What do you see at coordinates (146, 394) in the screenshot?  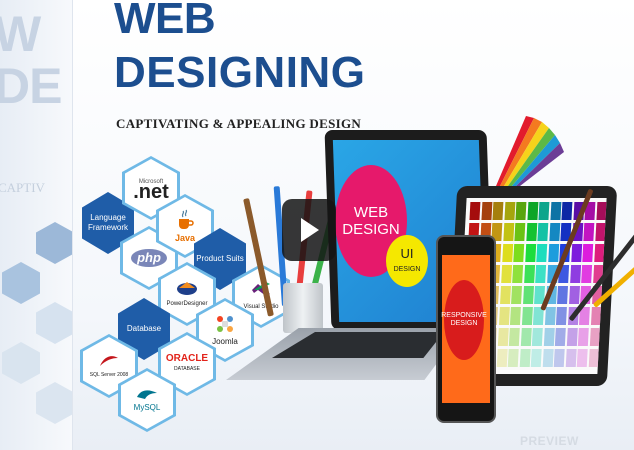 I see `mysql-dolphin-icon` at bounding box center [146, 394].